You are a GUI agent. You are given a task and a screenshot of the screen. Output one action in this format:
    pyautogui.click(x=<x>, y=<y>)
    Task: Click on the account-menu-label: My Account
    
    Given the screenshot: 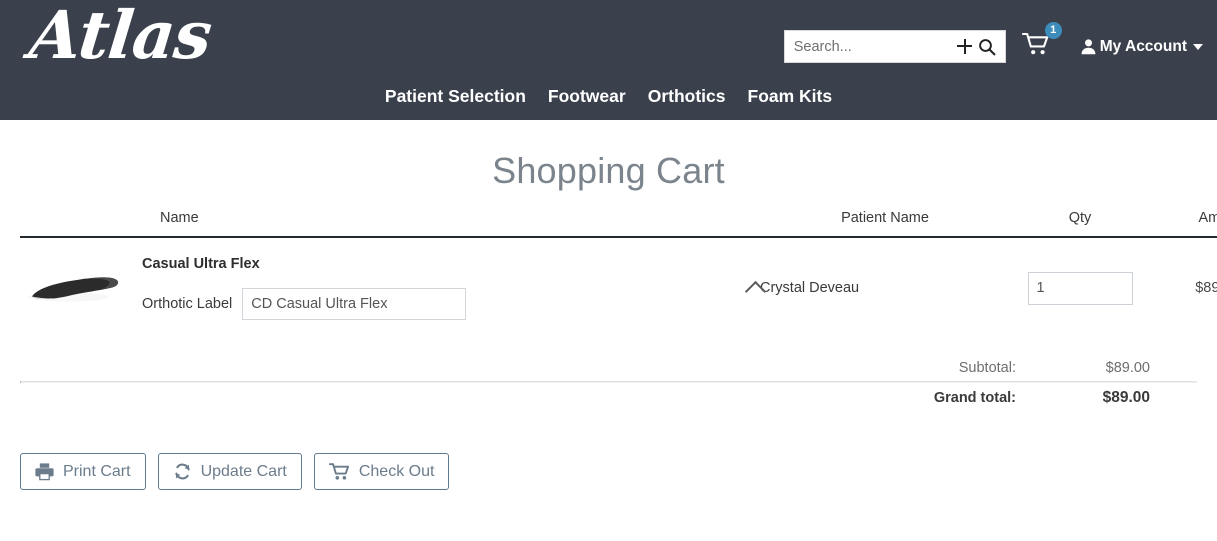 What is the action you would take?
    pyautogui.click(x=1143, y=46)
    